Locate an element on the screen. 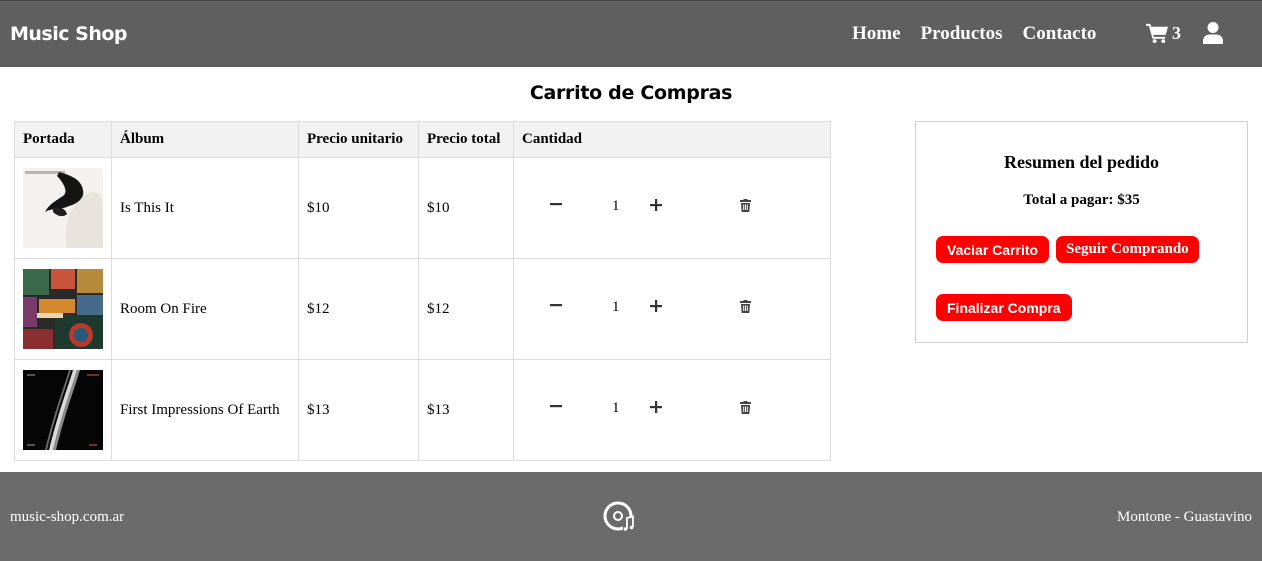 The image size is (1262, 561). table-row: First Impressions Of Earth $13 $13 1 is located at coordinates (422, 410).